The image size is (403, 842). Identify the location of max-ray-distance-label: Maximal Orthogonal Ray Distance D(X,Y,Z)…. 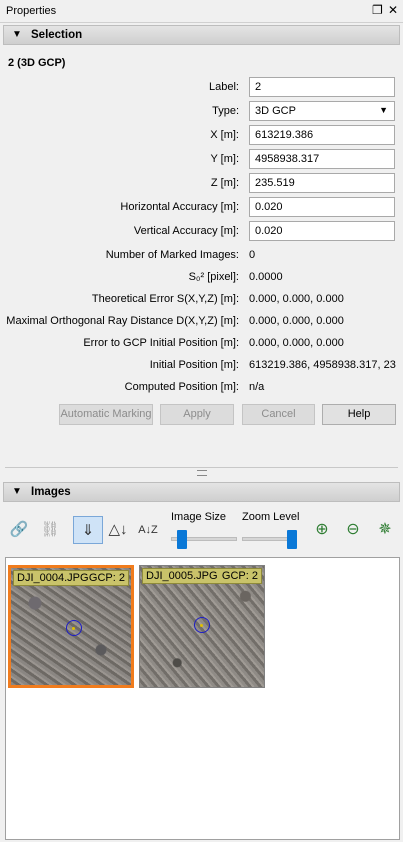
(122, 321).